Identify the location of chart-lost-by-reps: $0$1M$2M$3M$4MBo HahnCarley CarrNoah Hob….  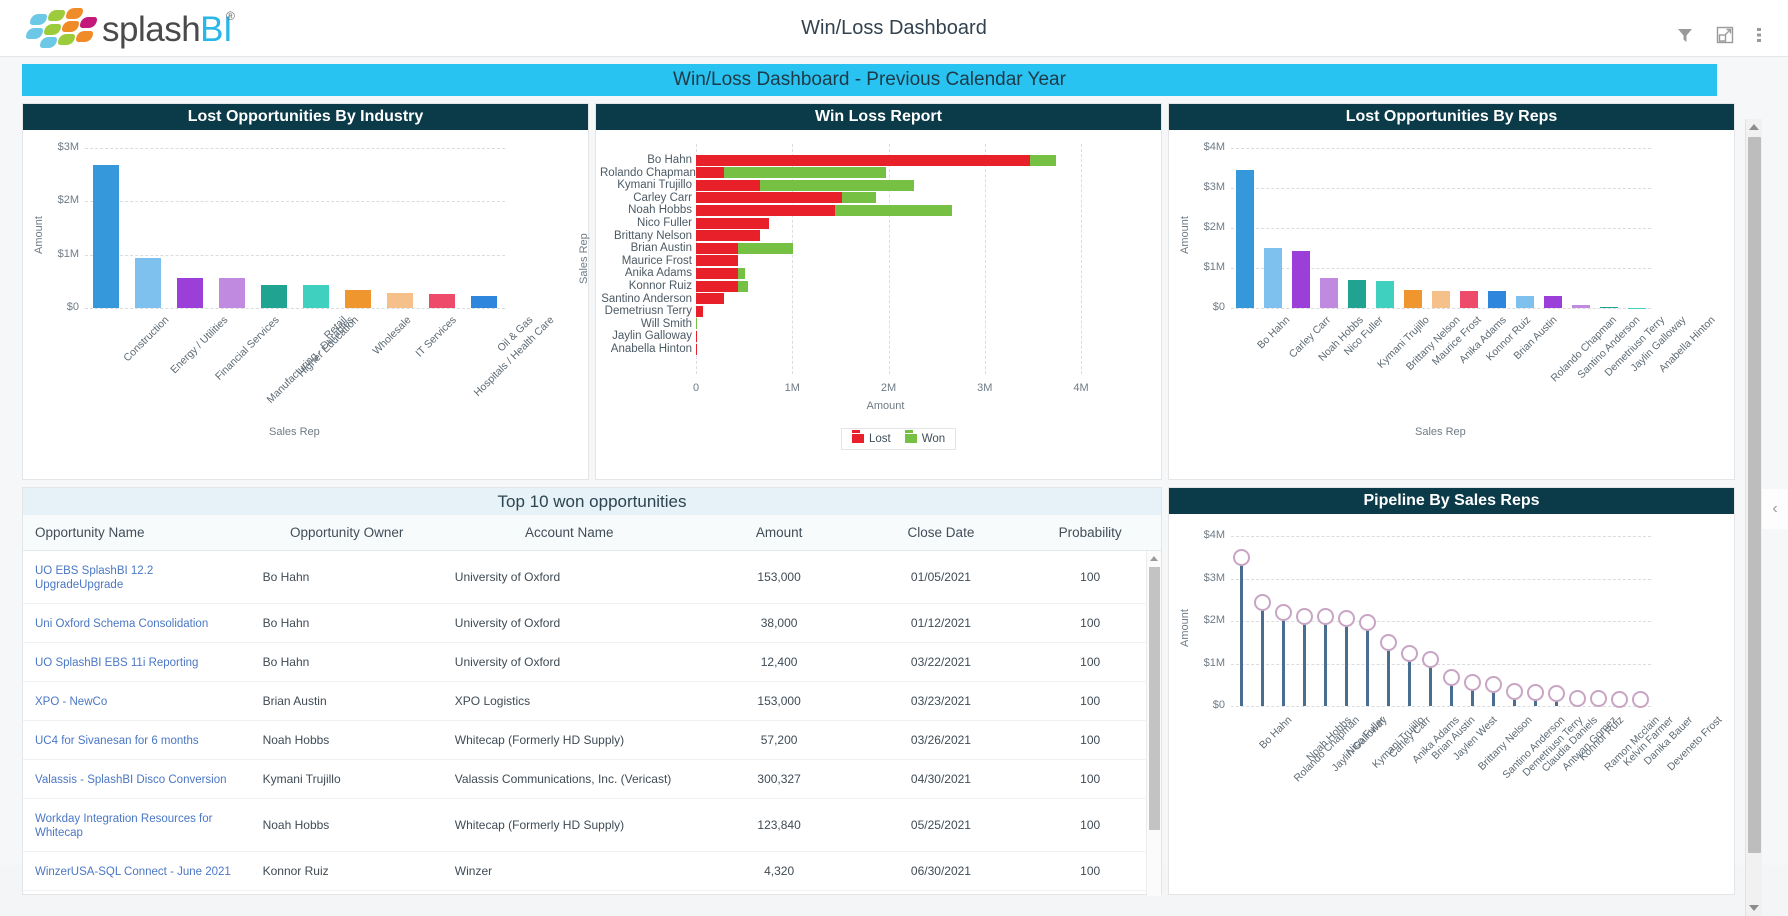
(1451, 304).